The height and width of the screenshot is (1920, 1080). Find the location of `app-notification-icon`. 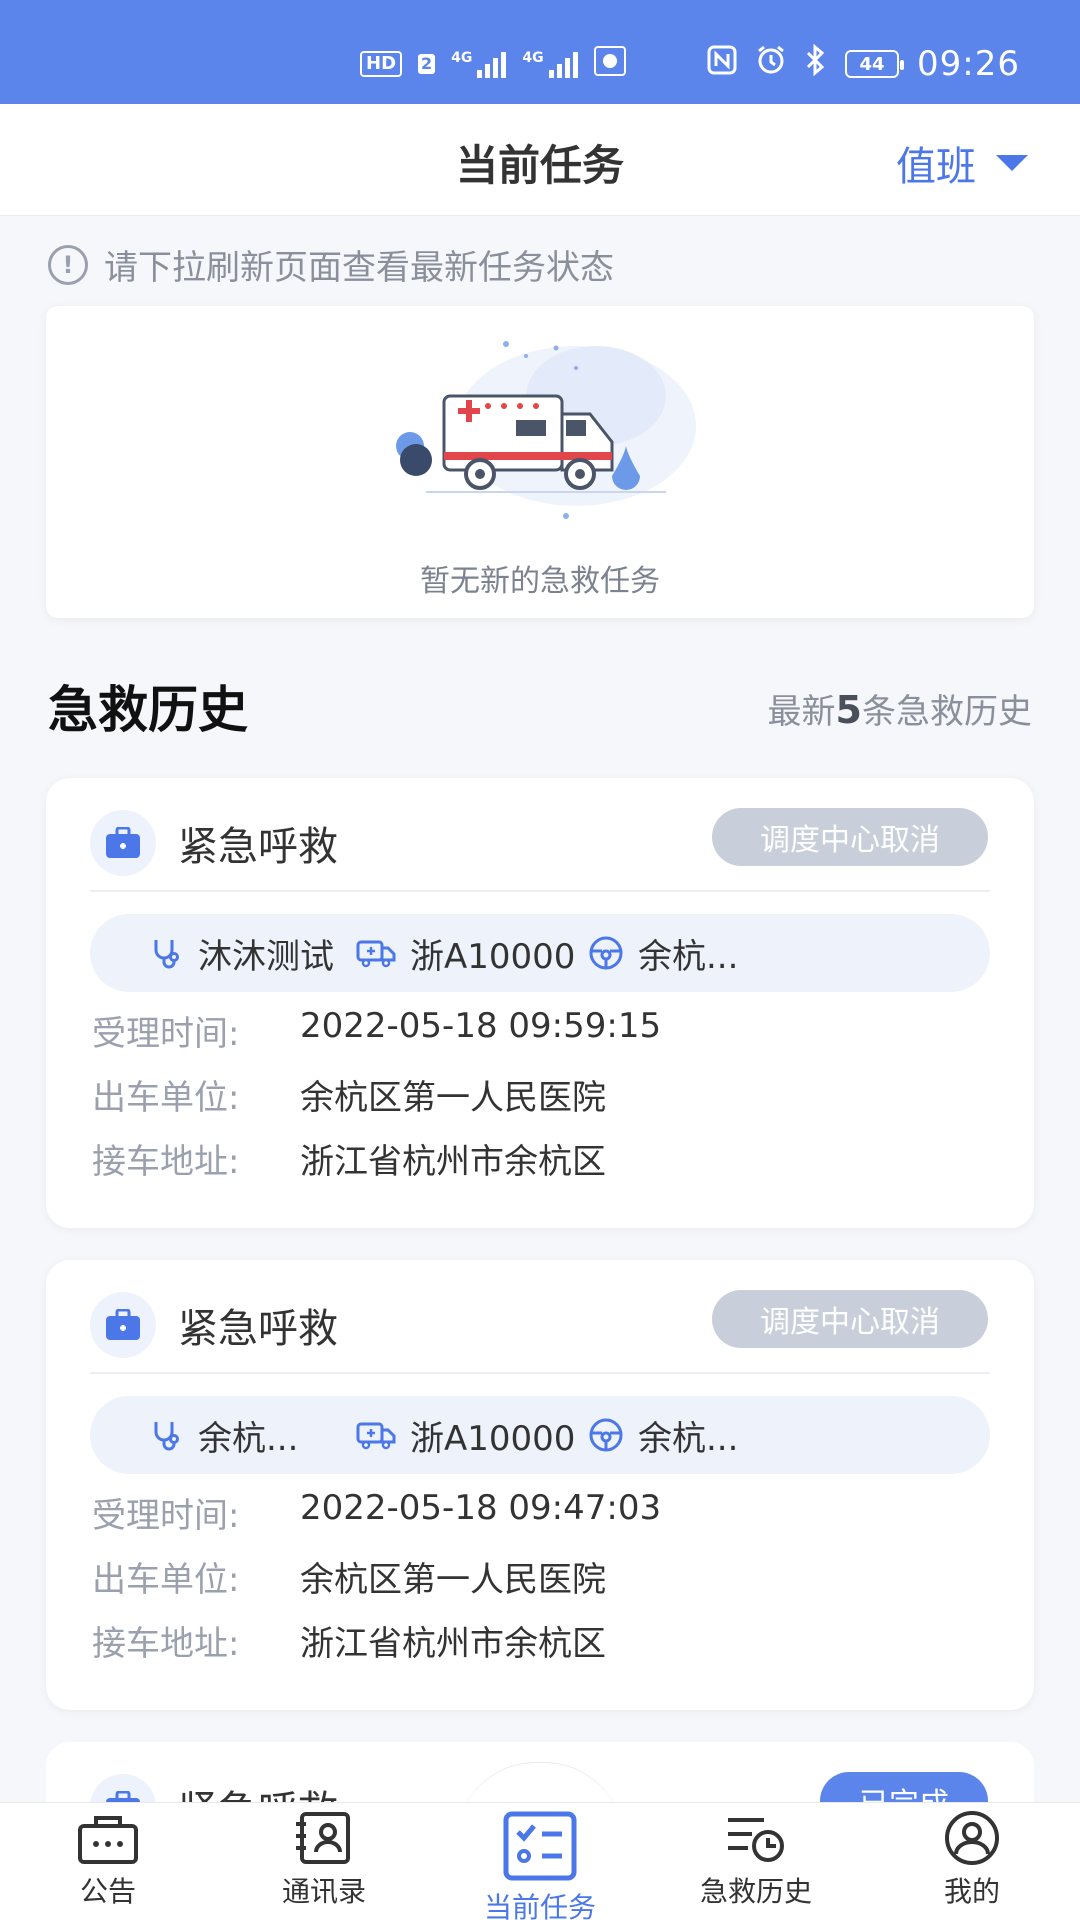

app-notification-icon is located at coordinates (609, 64).